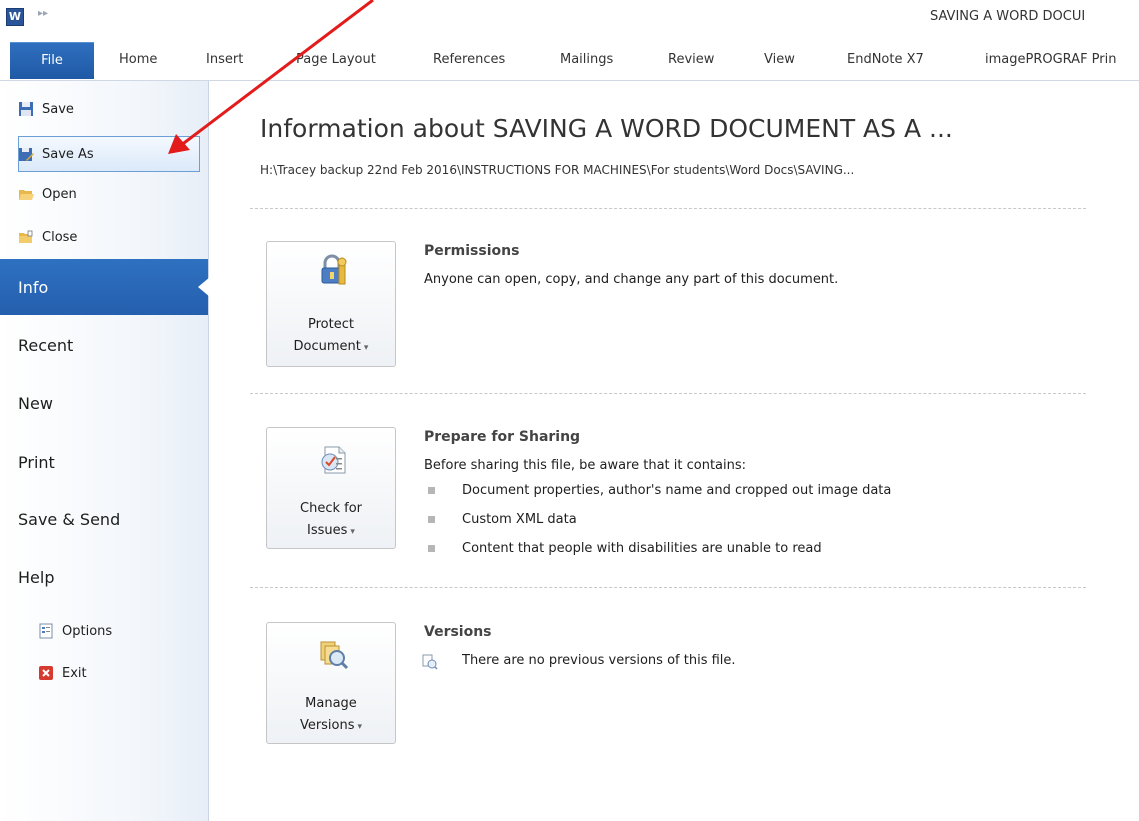 This screenshot has height=821, width=1139. Describe the element at coordinates (519, 519) in the screenshot. I see `sharing-item: Custom XML data` at that location.